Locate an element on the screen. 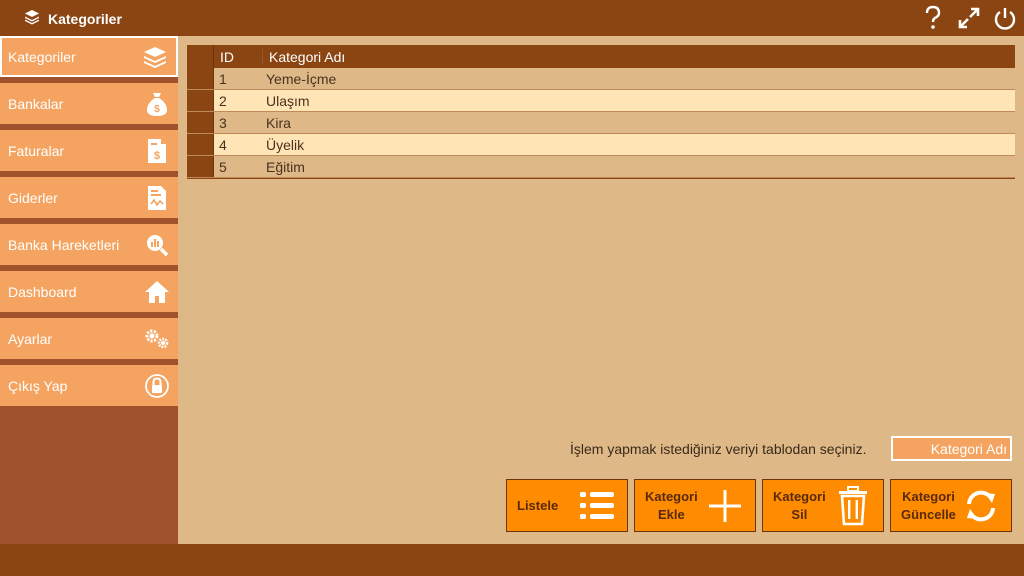 This screenshot has width=1024, height=576. invoice-icon: $ is located at coordinates (157, 151).